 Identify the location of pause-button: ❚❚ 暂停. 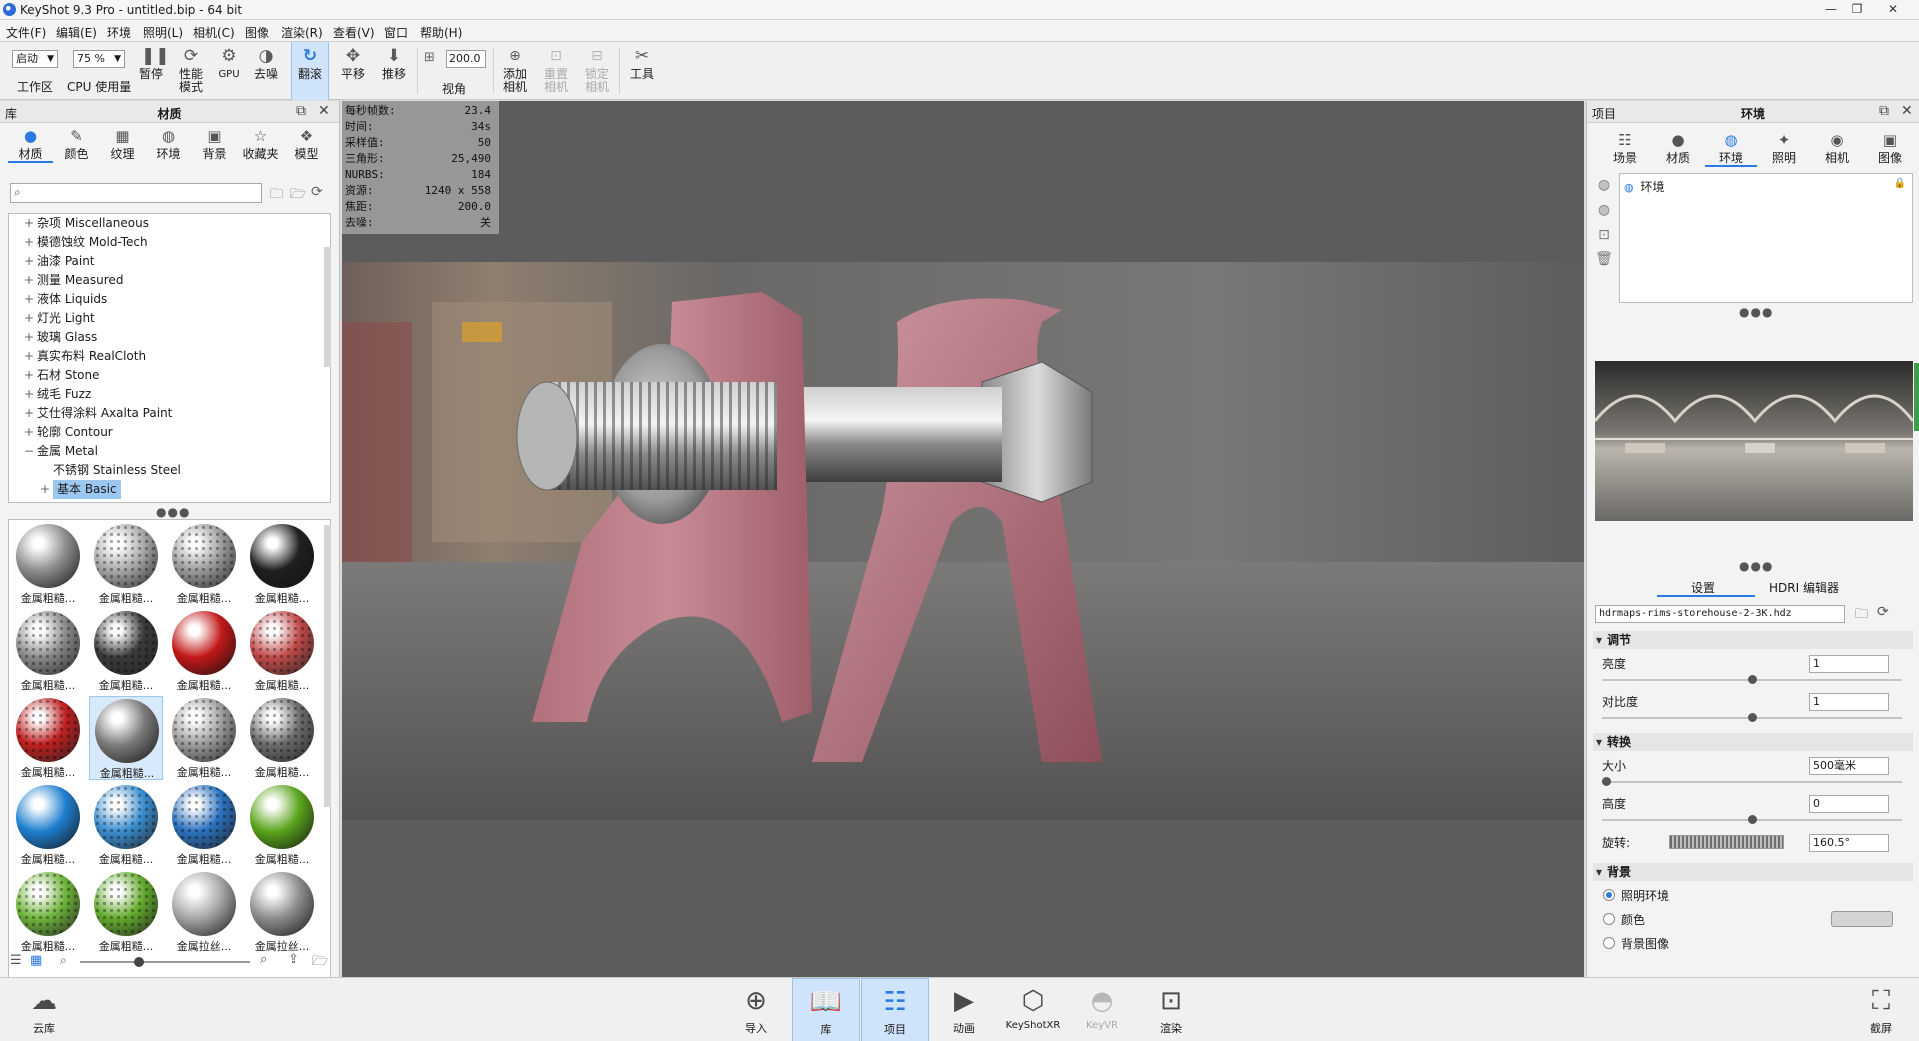
(152, 71).